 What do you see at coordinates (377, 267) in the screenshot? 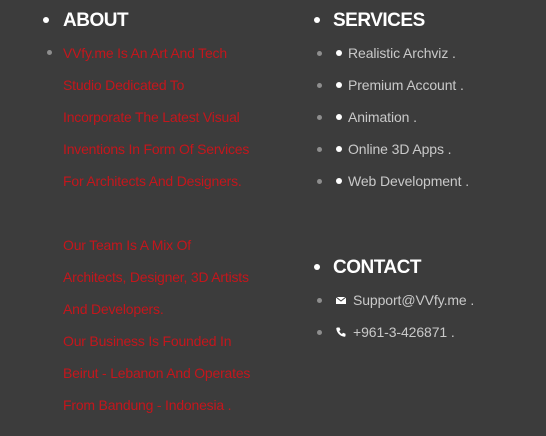
I see `contact-heading-text: CONTACT` at bounding box center [377, 267].